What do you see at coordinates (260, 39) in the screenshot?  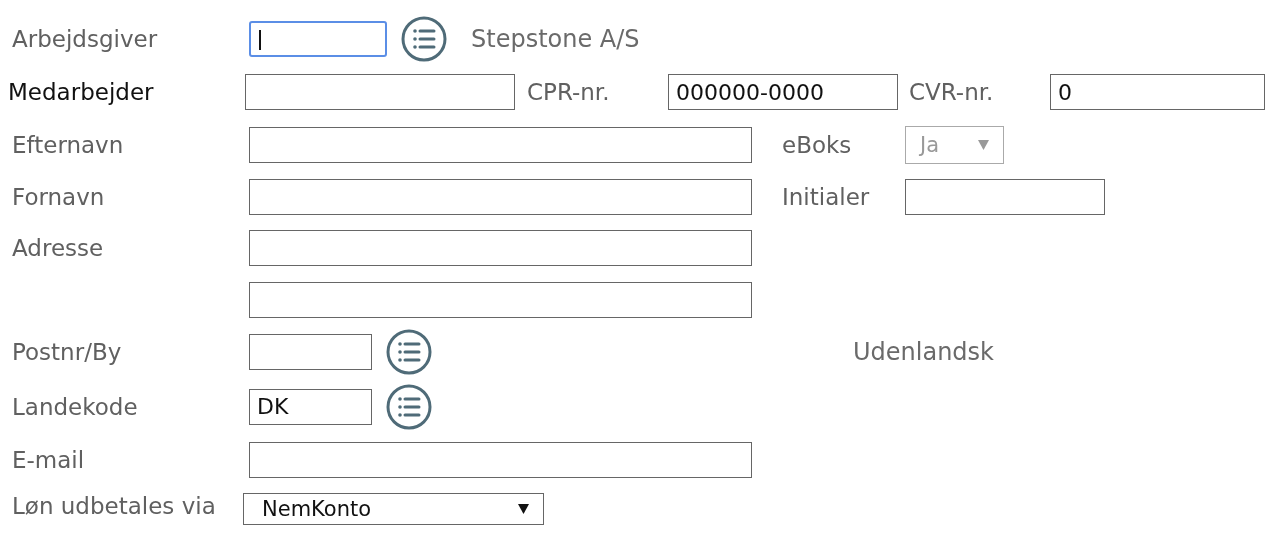 I see `text-cursor` at bounding box center [260, 39].